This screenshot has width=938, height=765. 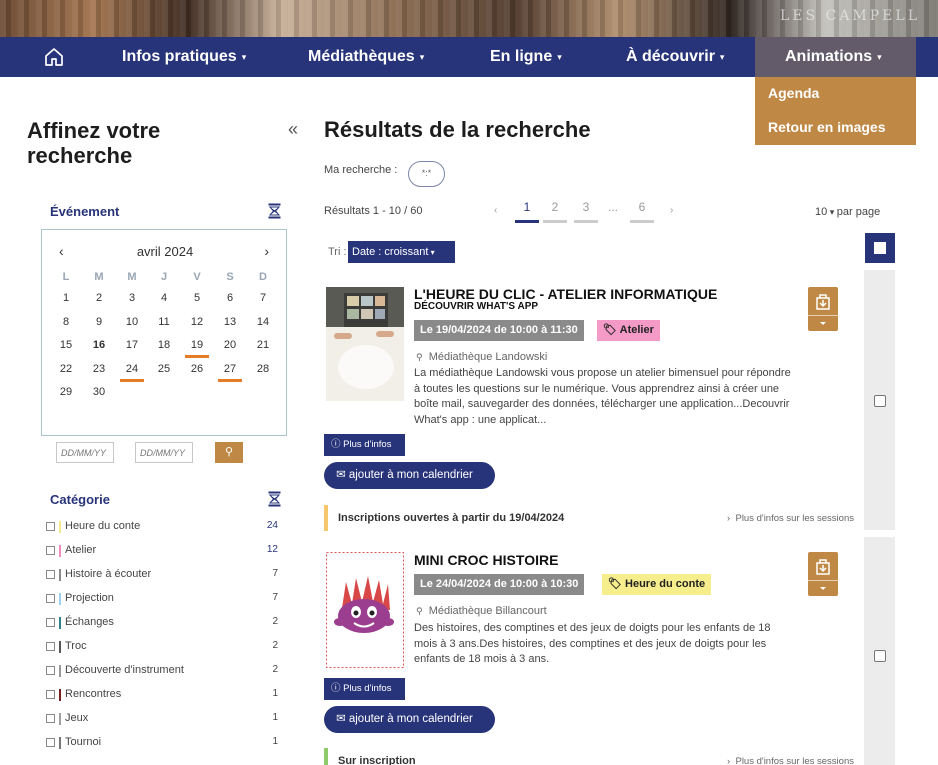 What do you see at coordinates (163, 648) in the screenshot?
I see `category-item: Troc 2` at bounding box center [163, 648].